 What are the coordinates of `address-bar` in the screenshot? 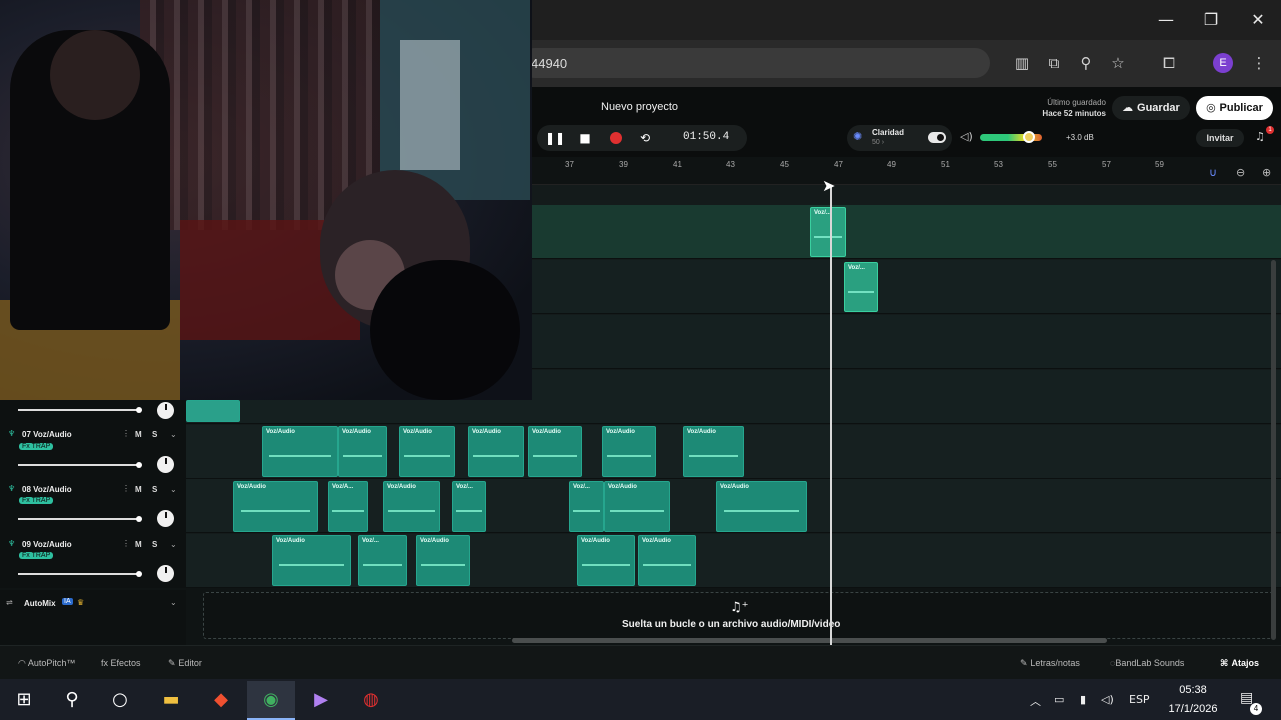 It's located at (755, 63).